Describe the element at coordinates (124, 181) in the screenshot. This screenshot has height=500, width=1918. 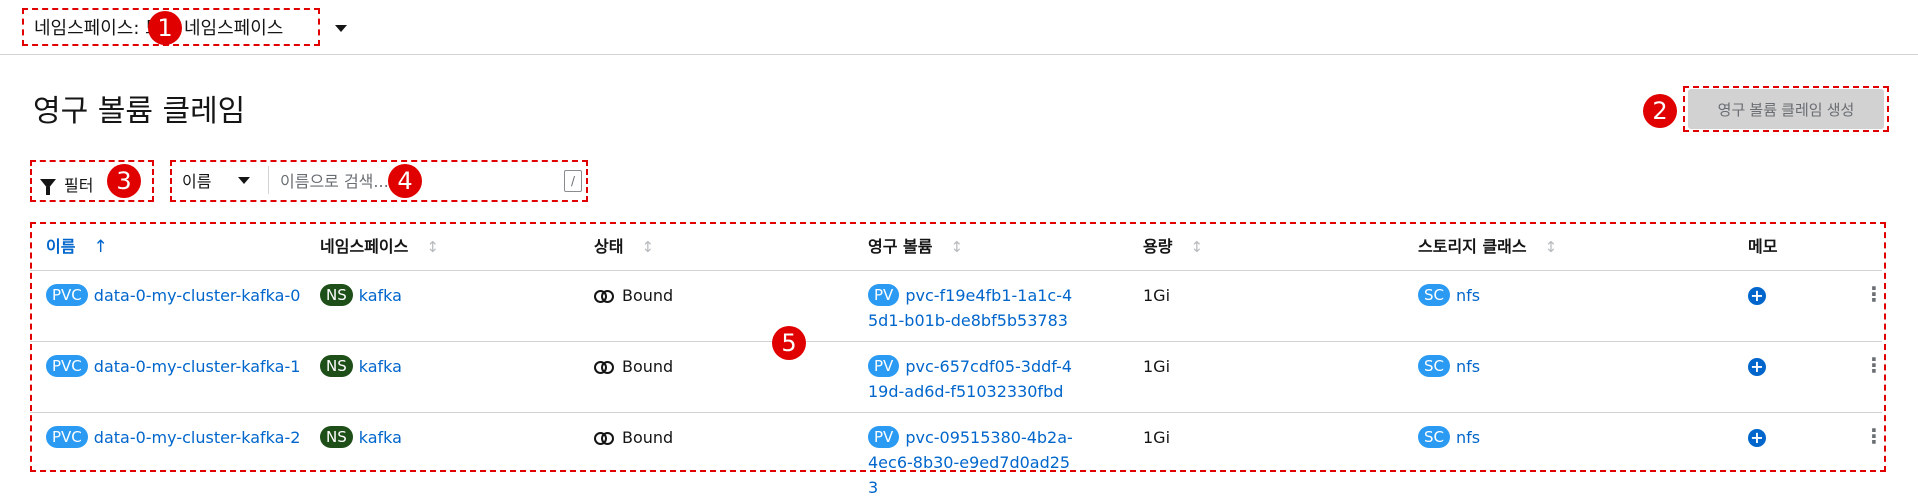
I see `annotation-marker: 3` at that location.